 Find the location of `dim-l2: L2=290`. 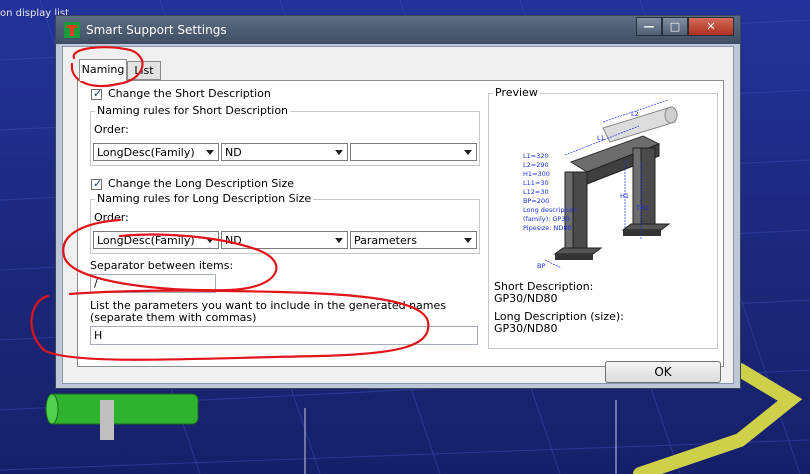

dim-l2: L2=290 is located at coordinates (536, 165).